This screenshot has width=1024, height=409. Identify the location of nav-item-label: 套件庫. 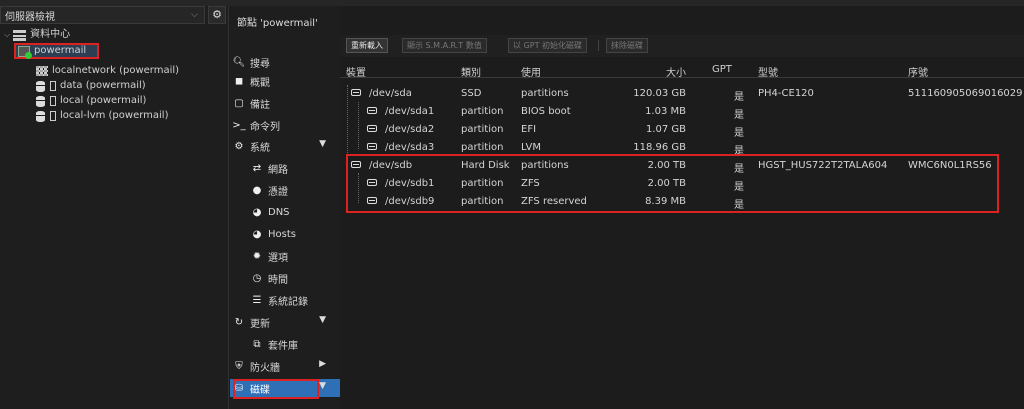
(283, 346).